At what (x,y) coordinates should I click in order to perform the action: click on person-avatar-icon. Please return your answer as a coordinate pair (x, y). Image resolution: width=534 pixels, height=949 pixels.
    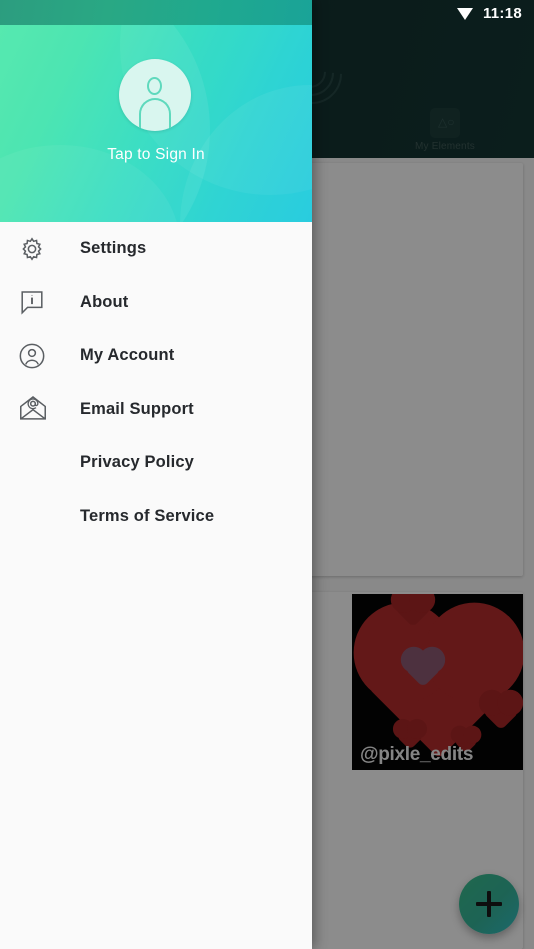
    Looking at the image, I should click on (155, 102).